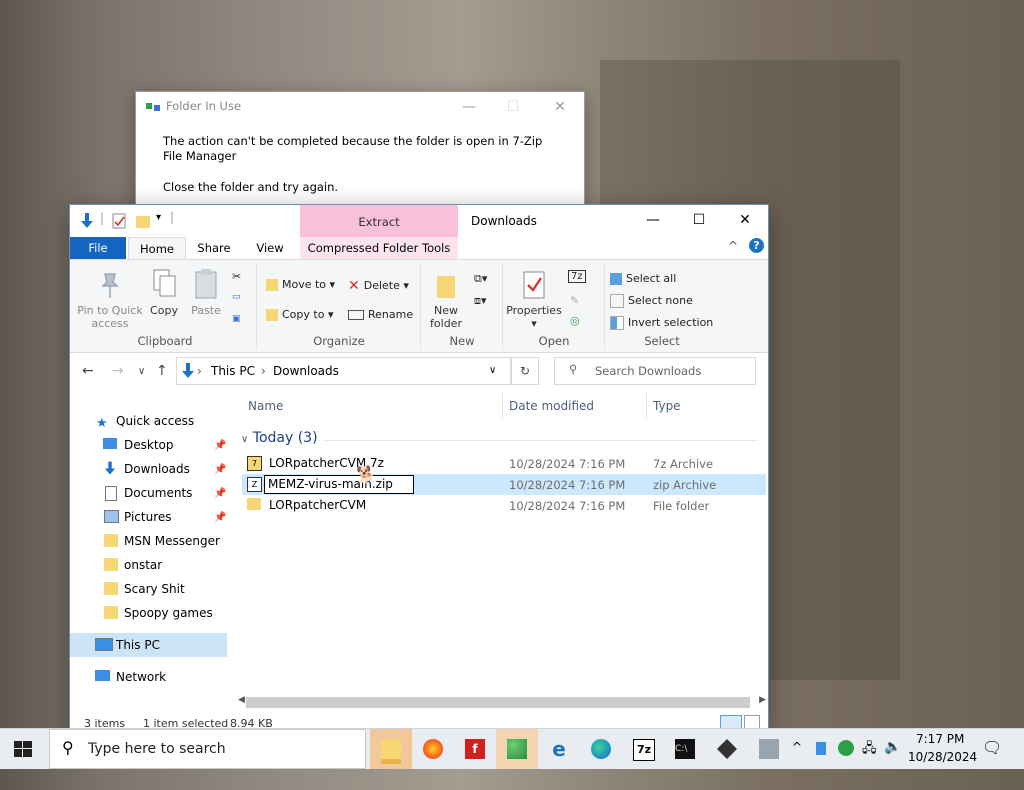 This screenshot has width=1024, height=790. What do you see at coordinates (498, 702) in the screenshot?
I see `scrollbar-thumb` at bounding box center [498, 702].